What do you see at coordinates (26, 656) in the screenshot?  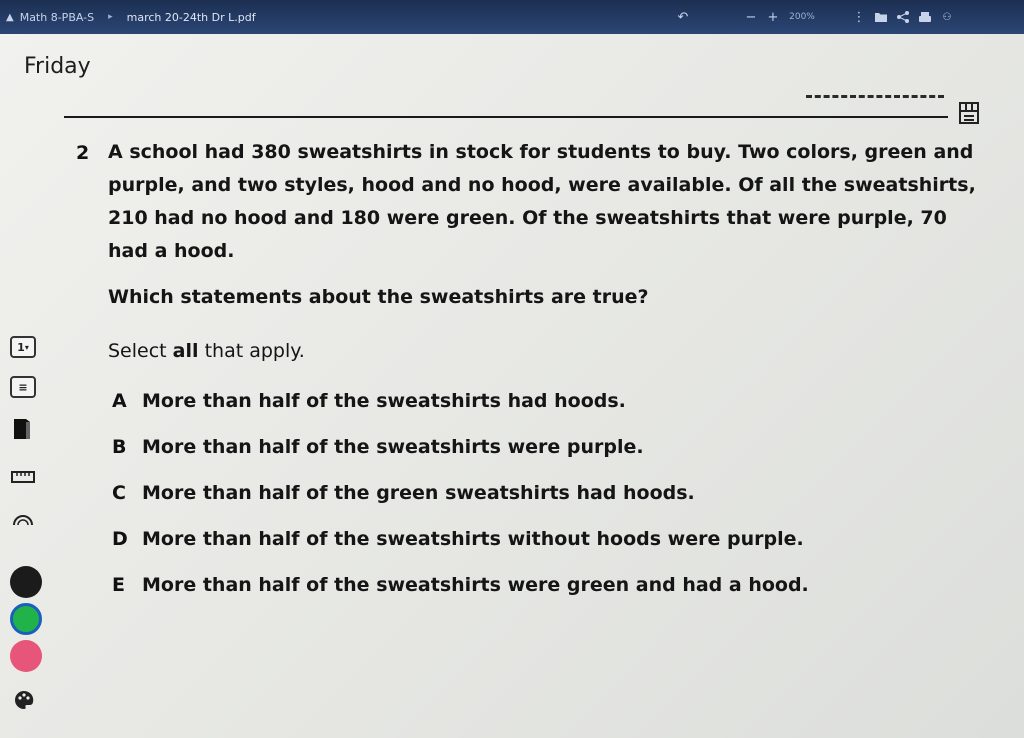 I see `pen-color-pink` at bounding box center [26, 656].